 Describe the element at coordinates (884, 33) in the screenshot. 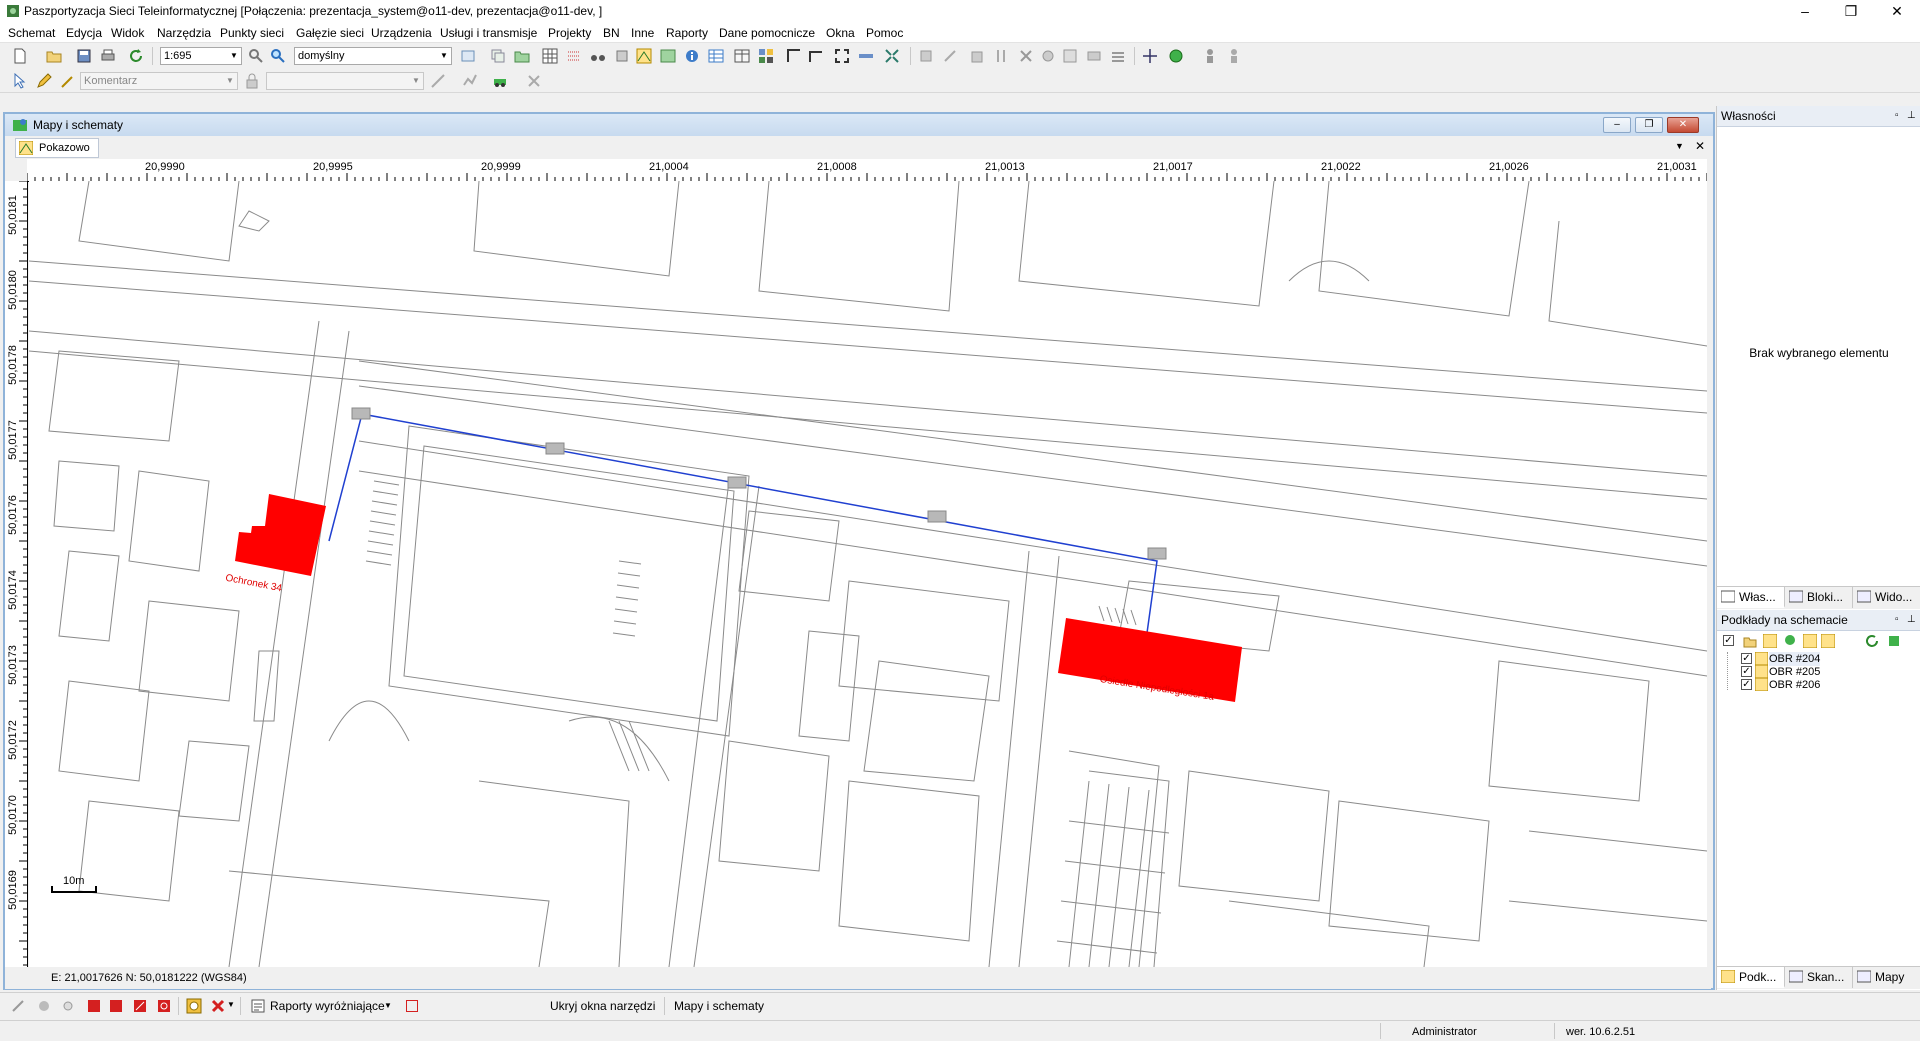

I see `menu-pomoc: Pomoc` at that location.